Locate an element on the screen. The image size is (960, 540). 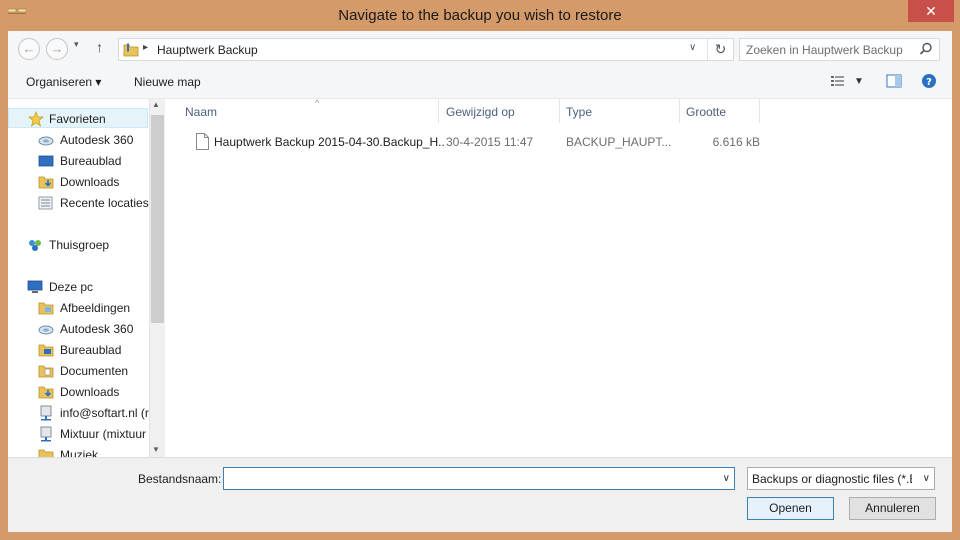
homegroup-icon is located at coordinates (35, 245).